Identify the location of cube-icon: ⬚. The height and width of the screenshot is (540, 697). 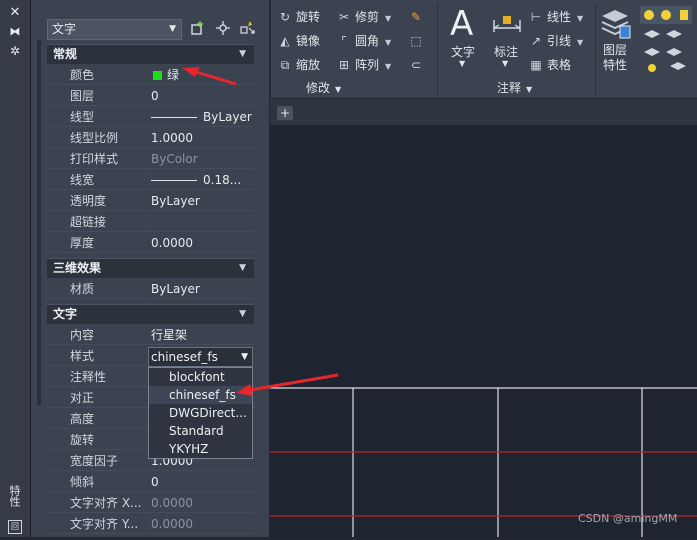
(416, 41).